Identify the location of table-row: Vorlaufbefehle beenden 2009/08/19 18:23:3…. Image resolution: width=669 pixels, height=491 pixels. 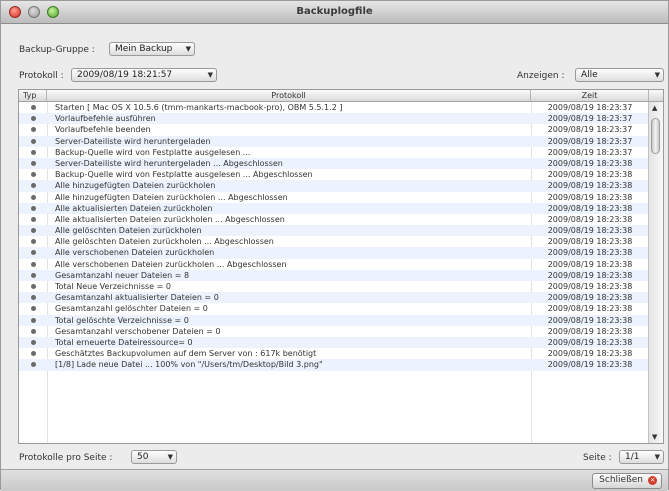
(334, 129).